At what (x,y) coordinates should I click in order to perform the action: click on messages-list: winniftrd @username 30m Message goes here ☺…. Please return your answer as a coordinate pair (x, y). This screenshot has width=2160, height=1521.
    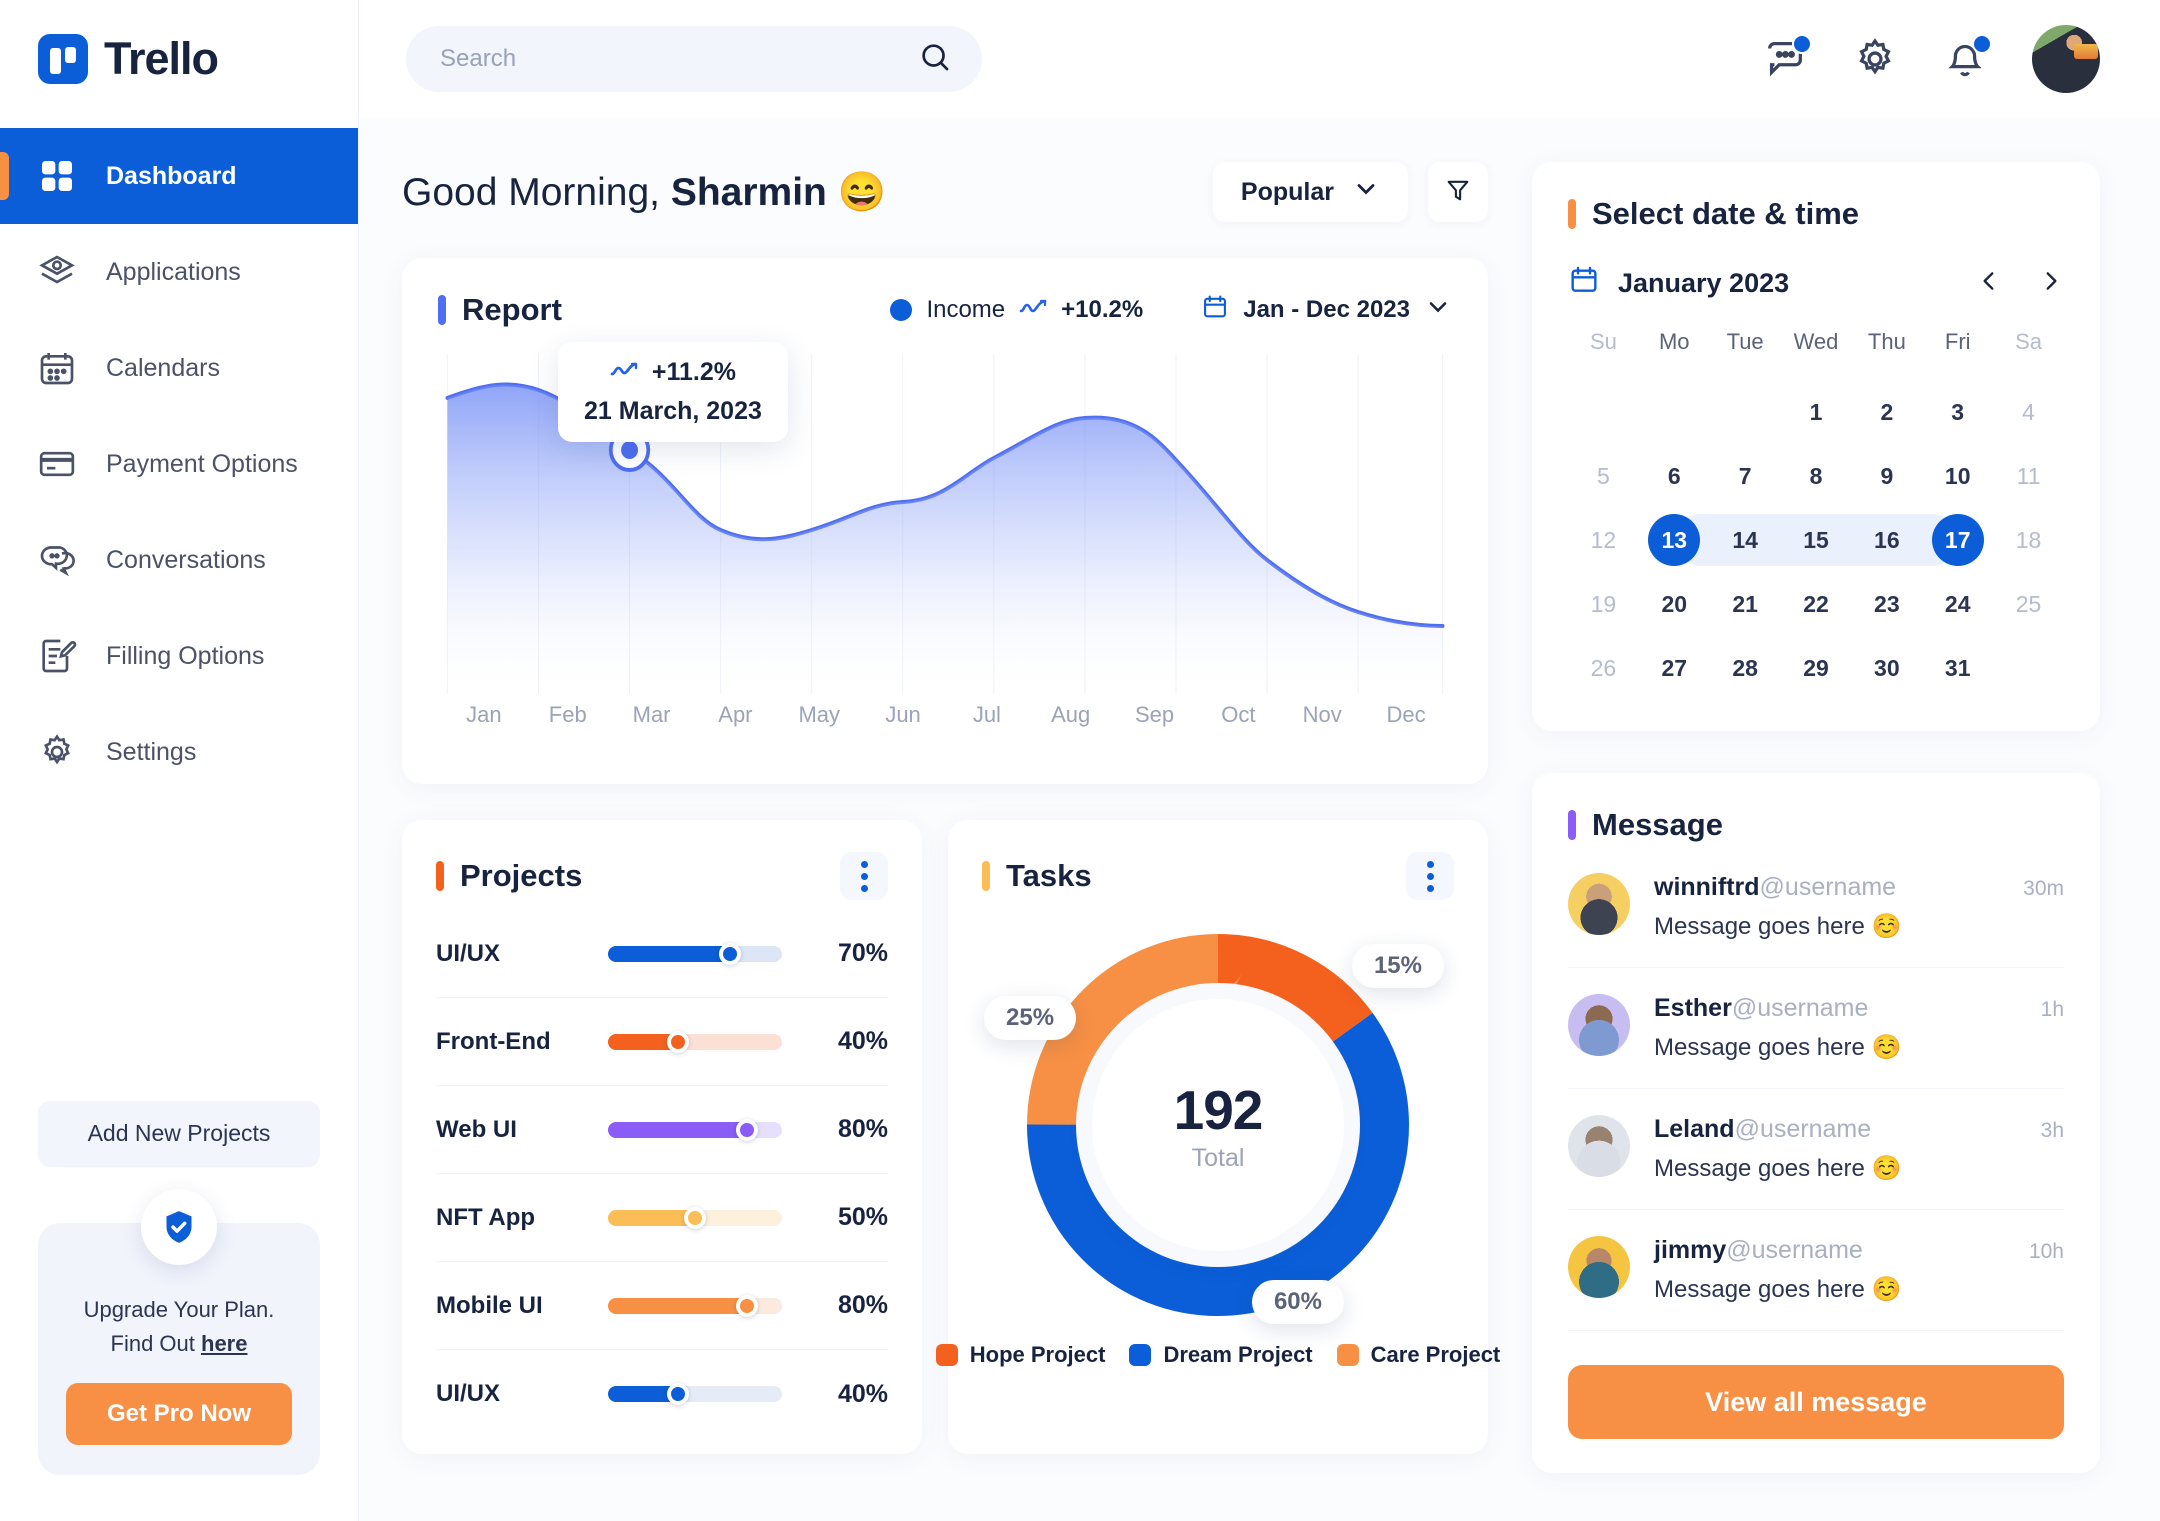
    Looking at the image, I should click on (1816, 1087).